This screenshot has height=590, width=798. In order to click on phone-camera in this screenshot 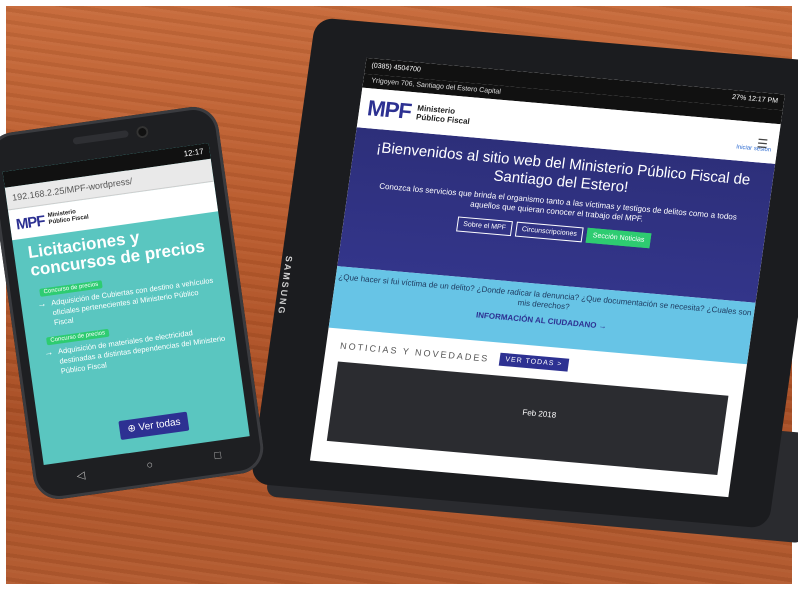, I will do `click(142, 132)`.